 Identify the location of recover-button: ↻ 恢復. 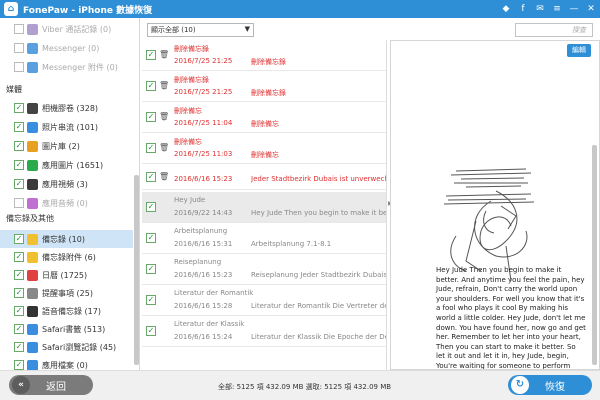
(550, 385).